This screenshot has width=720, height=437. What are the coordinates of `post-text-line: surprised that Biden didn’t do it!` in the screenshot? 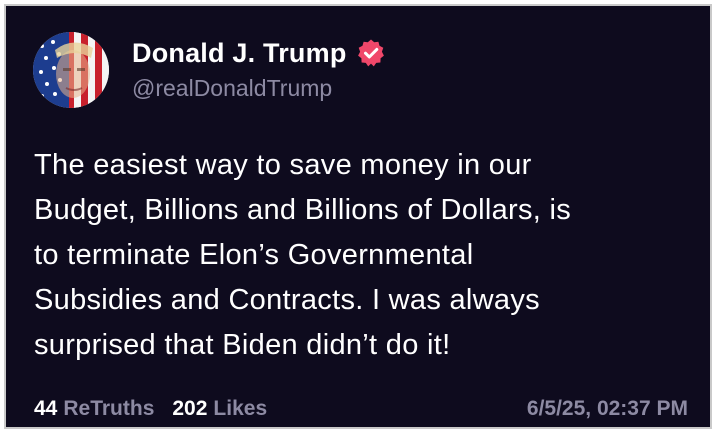 It's located at (242, 345).